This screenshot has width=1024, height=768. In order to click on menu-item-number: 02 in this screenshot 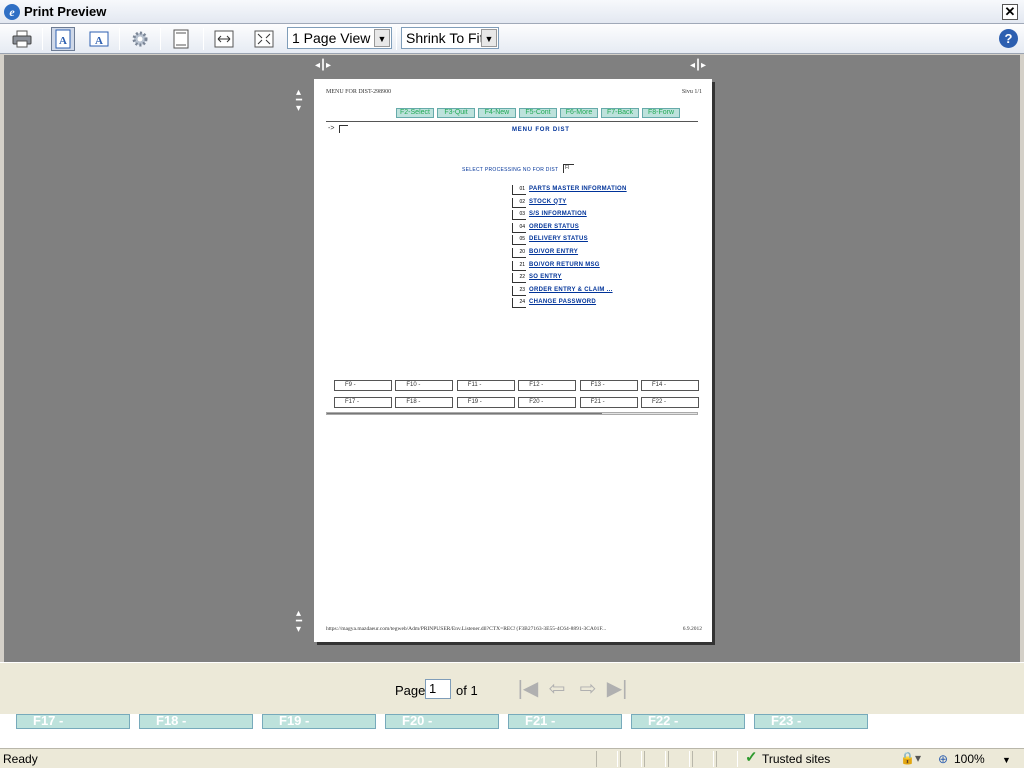, I will do `click(519, 202)`.